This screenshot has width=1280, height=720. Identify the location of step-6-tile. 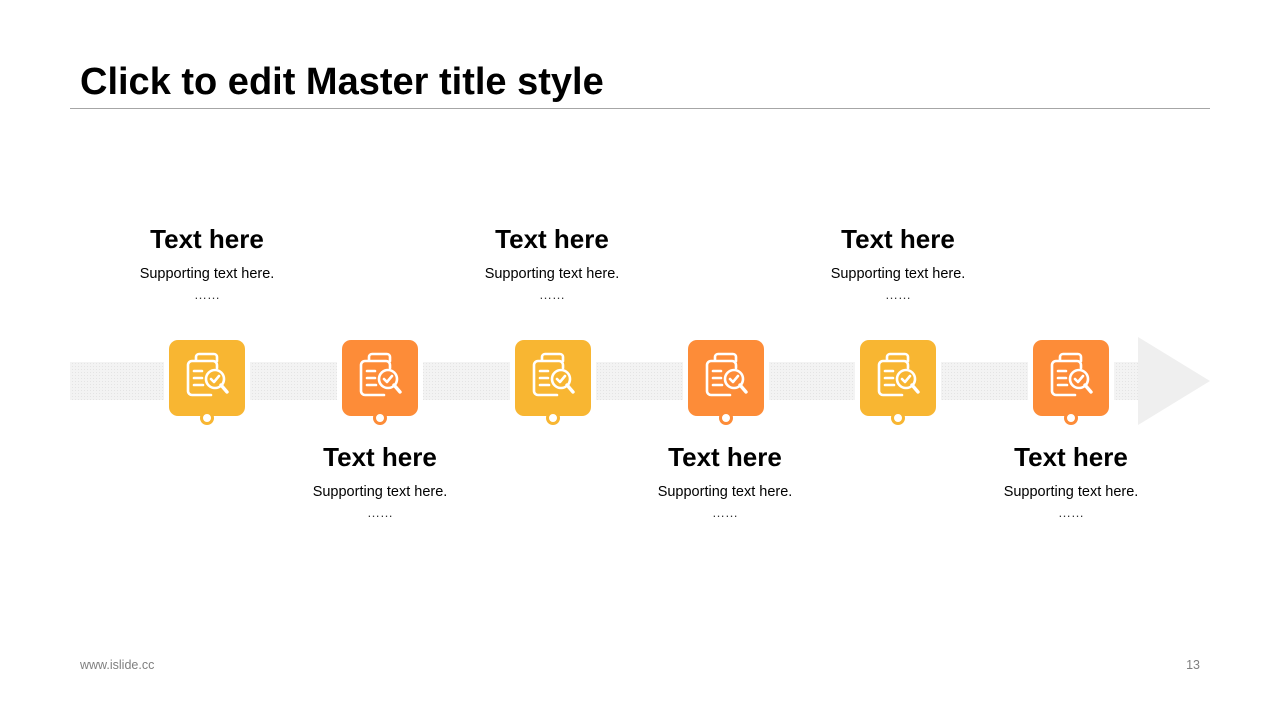
(1071, 382).